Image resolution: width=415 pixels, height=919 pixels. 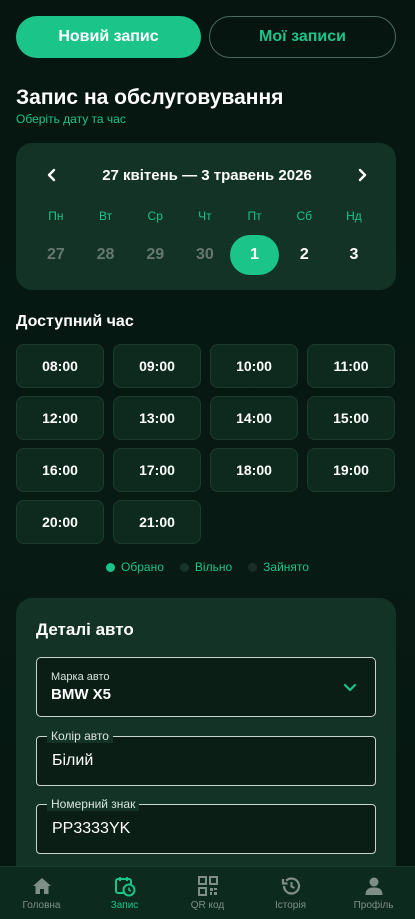 I want to click on legend-selected-dot, so click(x=111, y=567).